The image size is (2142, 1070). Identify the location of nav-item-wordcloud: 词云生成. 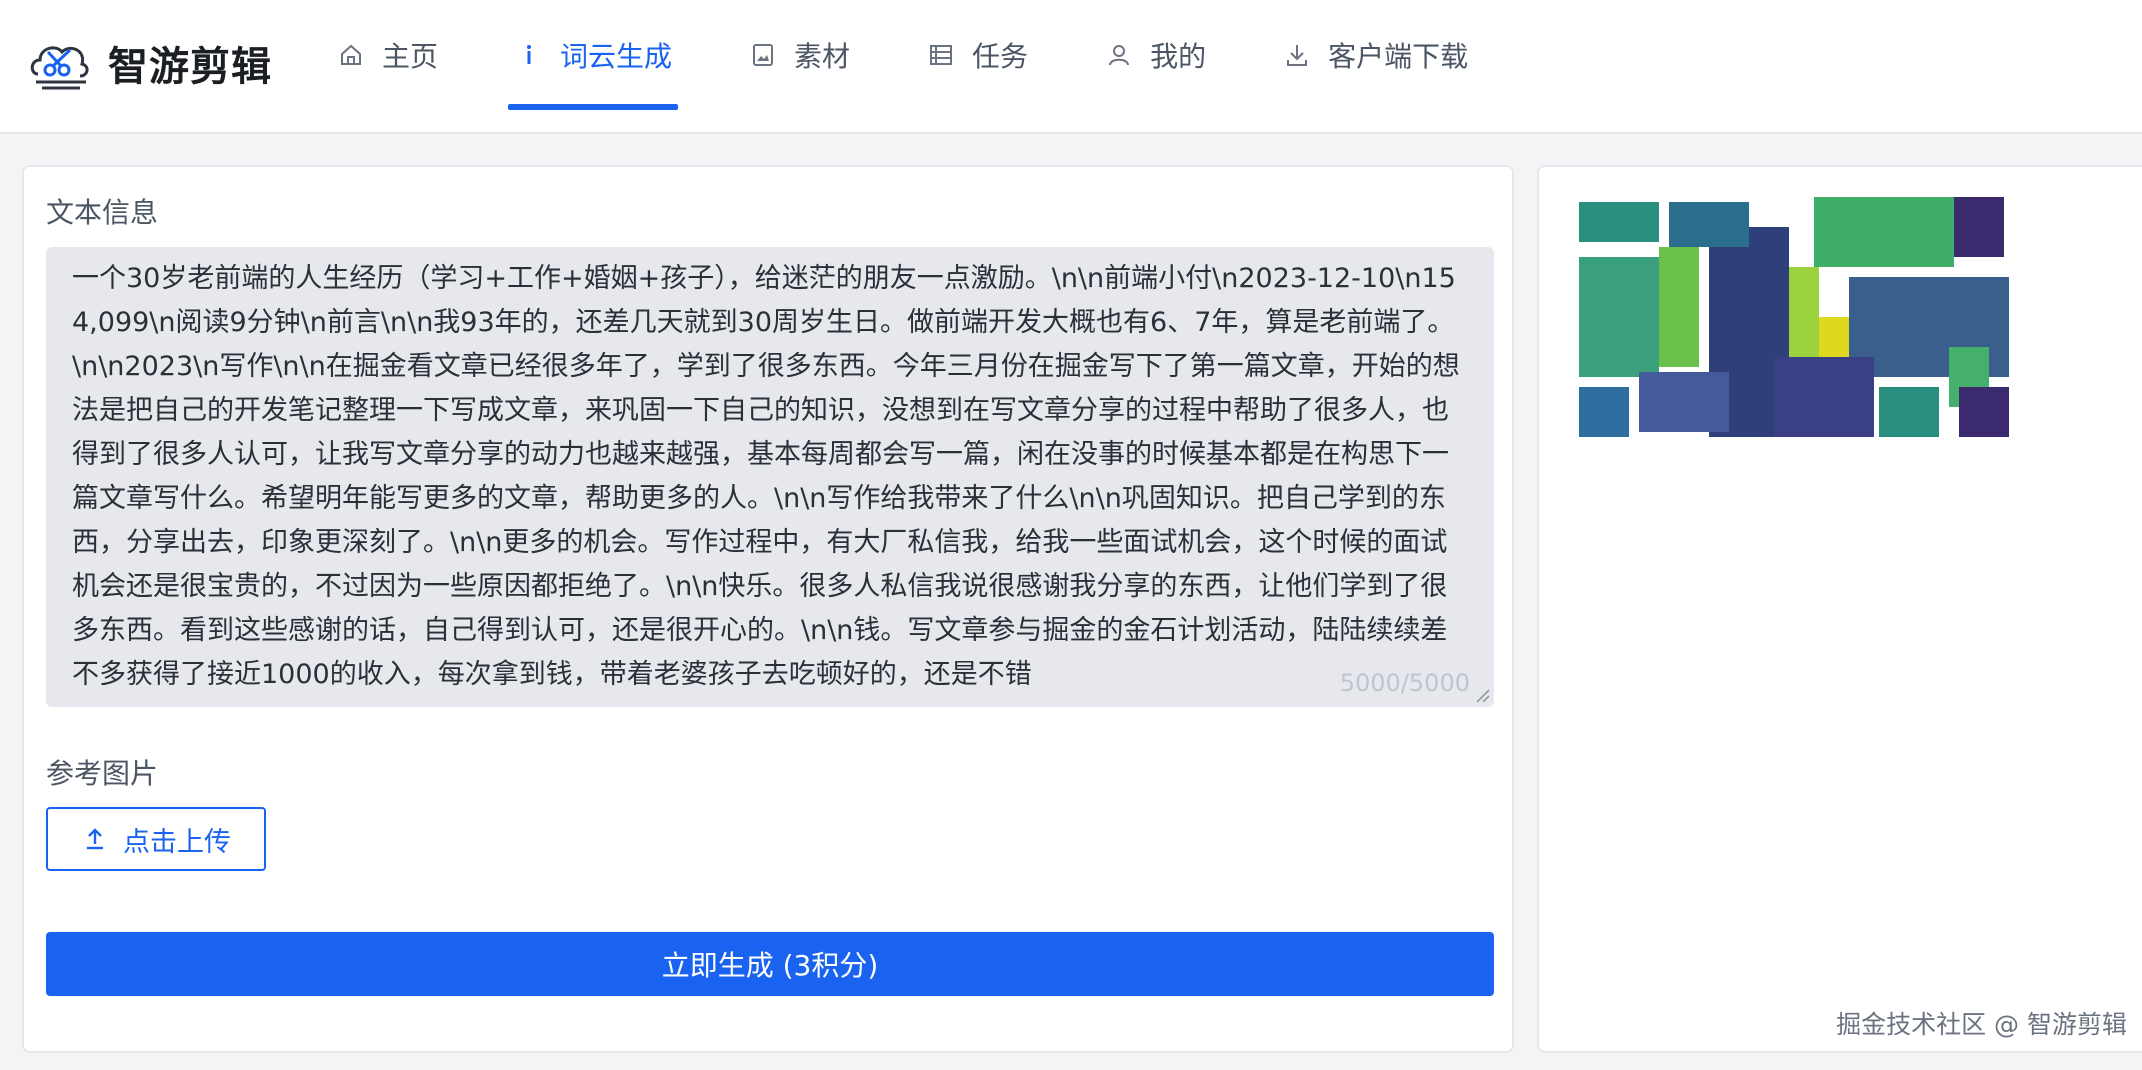
(593, 55).